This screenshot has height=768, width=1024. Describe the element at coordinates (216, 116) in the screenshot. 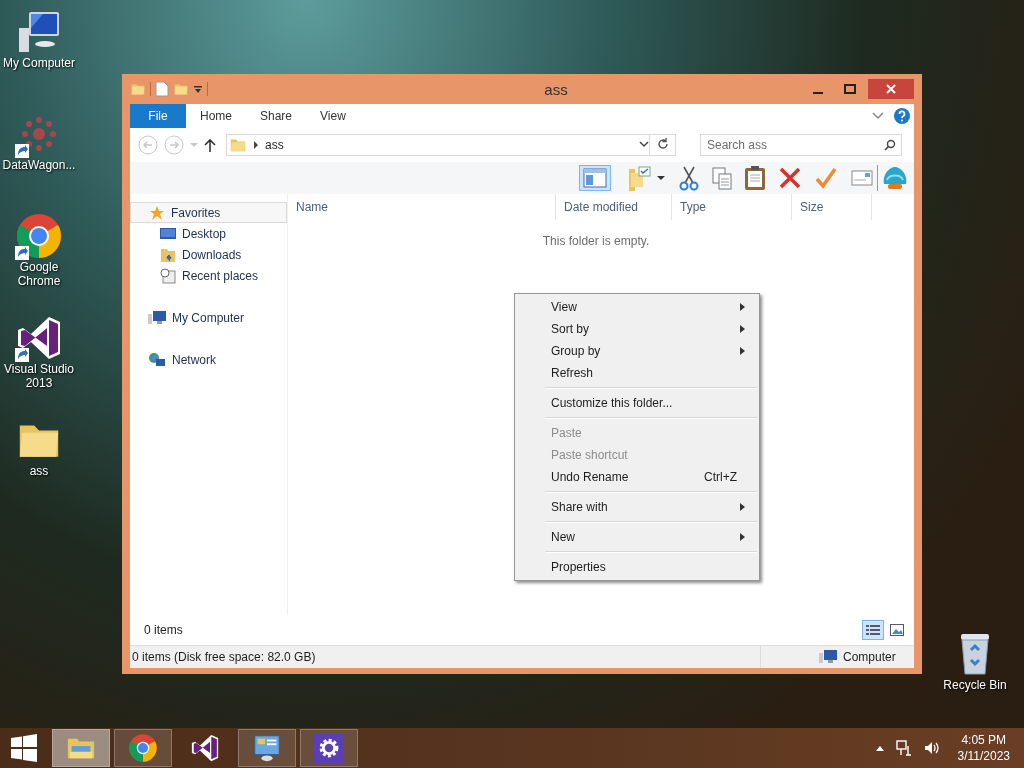

I see `ribbon-tab: Home` at that location.